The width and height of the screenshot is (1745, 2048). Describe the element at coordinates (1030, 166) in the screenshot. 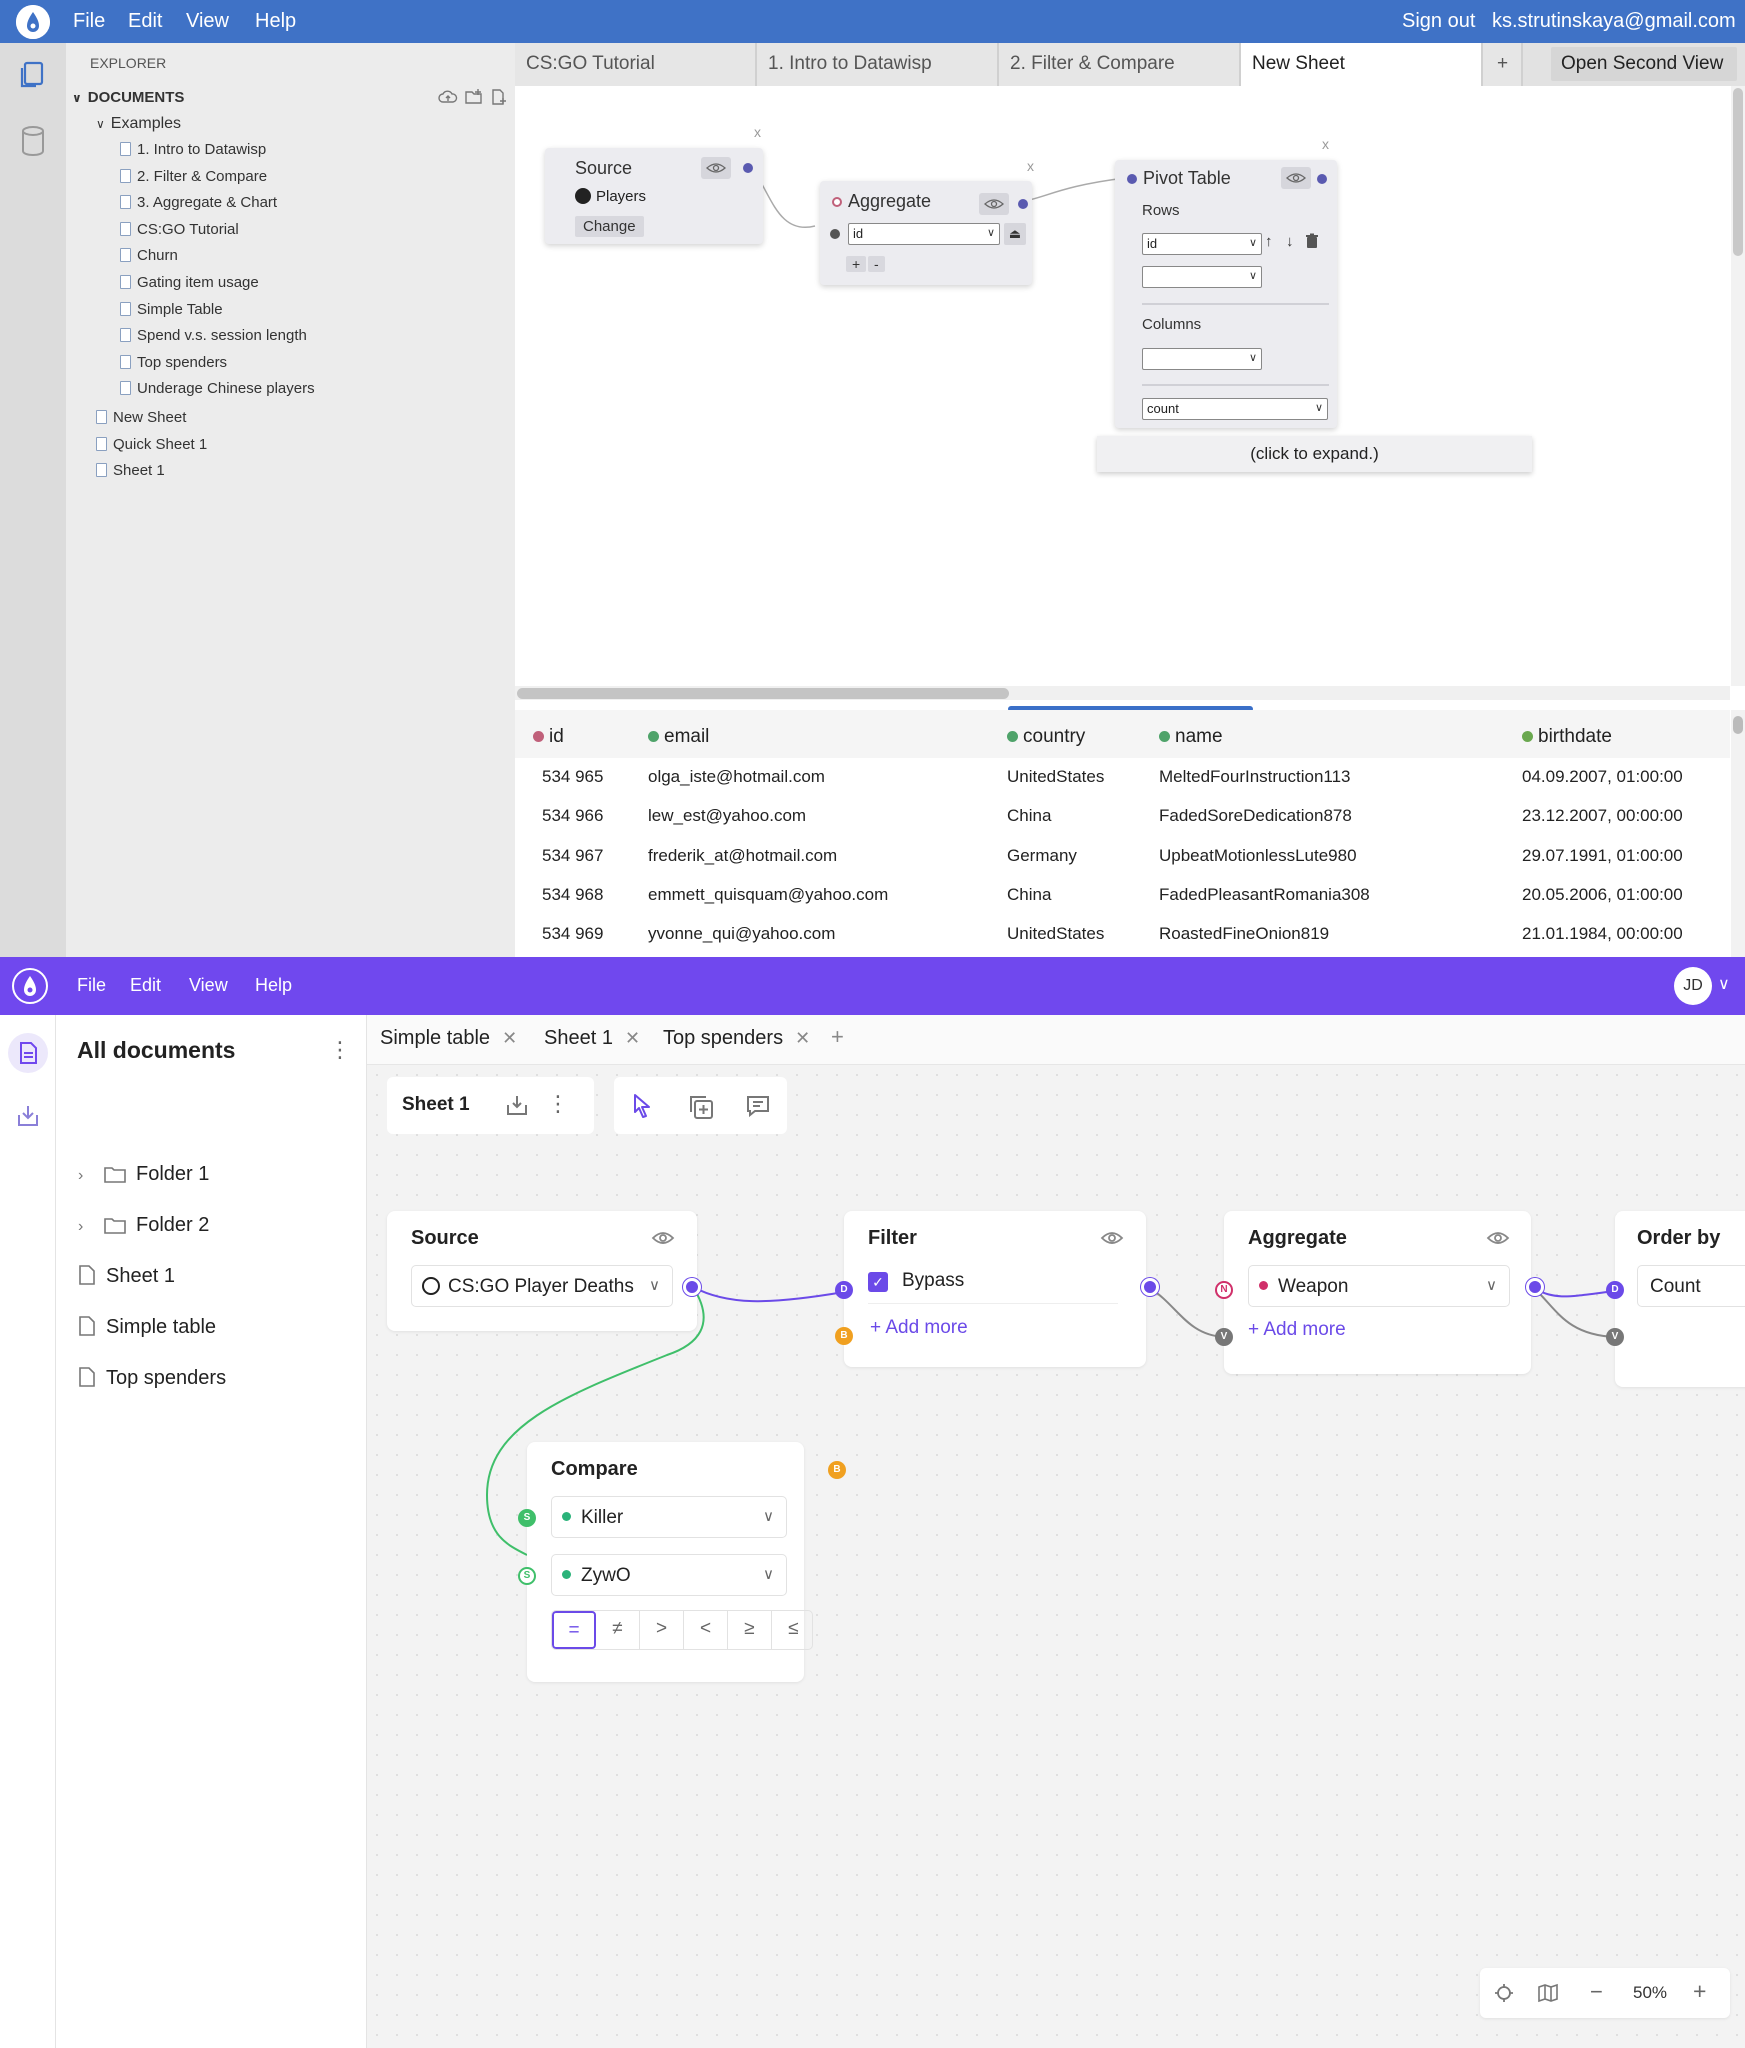

I see `aggregate-close-button: x` at that location.